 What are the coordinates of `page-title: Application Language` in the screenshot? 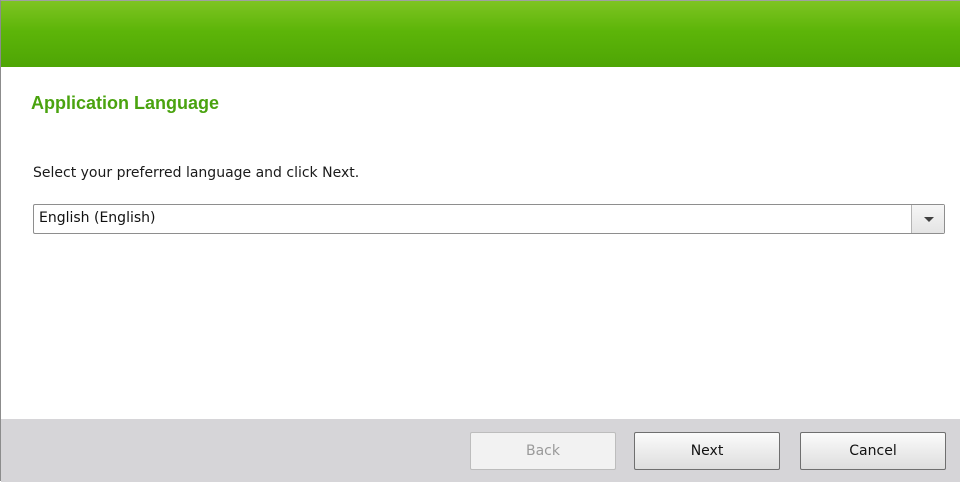 It's located at (125, 103).